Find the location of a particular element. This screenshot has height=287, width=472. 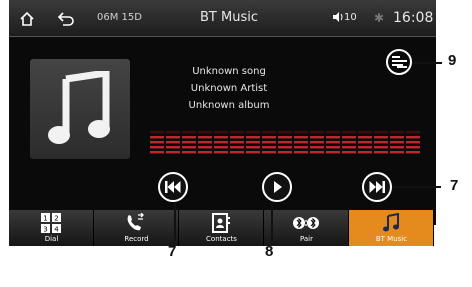

previous-track-button is located at coordinates (173, 187).